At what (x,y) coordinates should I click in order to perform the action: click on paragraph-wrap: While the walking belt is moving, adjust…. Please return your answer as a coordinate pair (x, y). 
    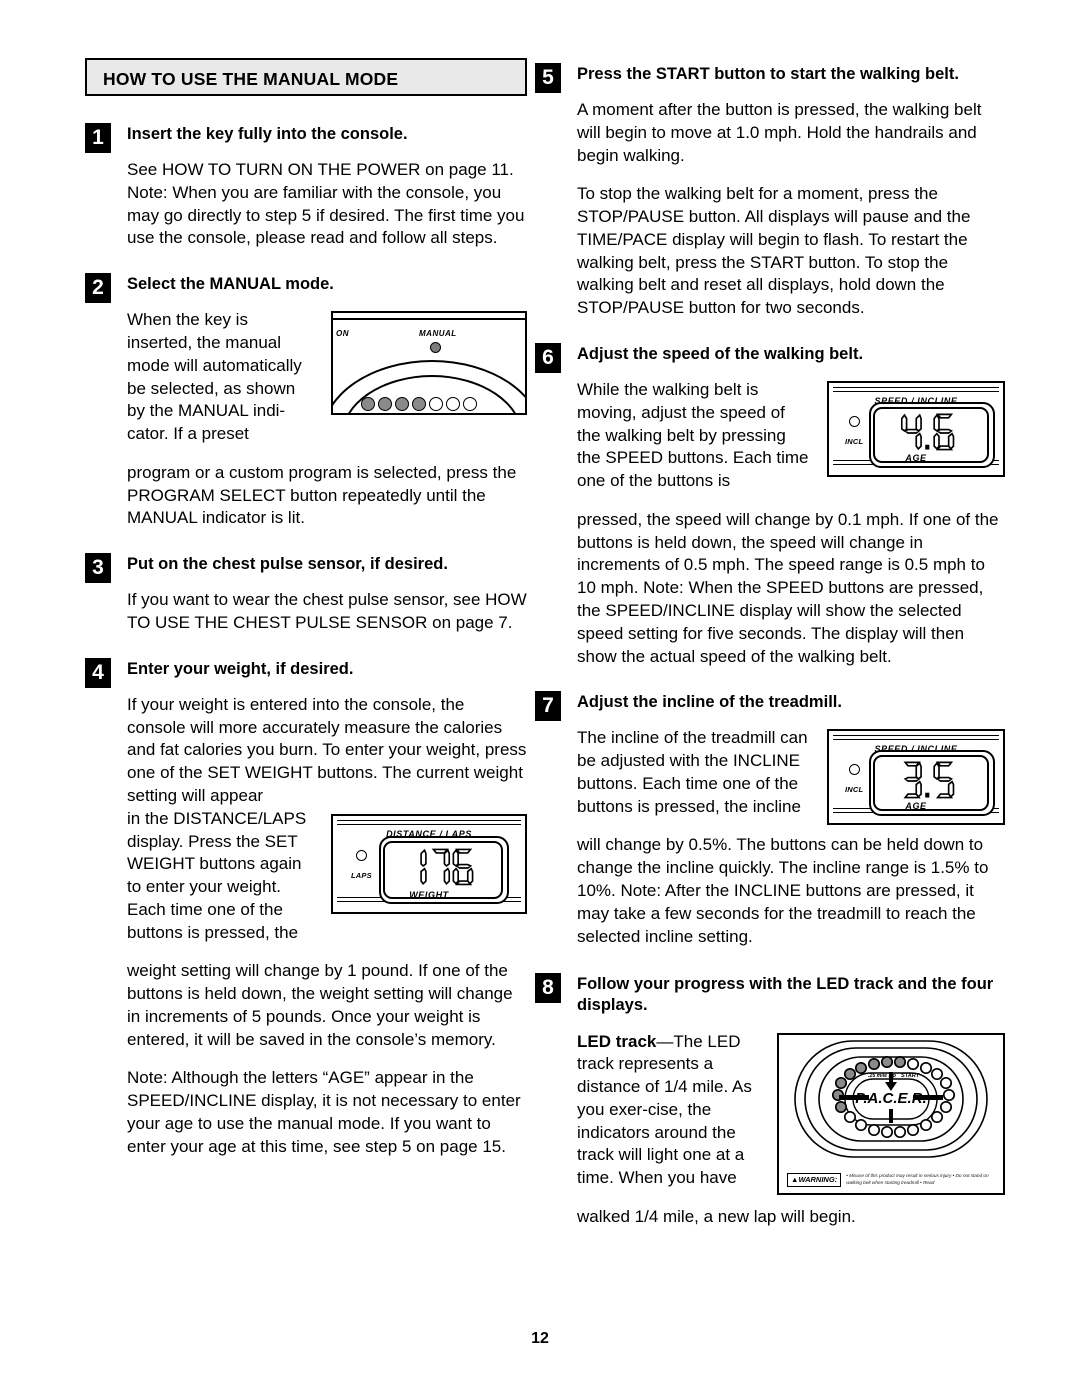
    Looking at the image, I should click on (693, 435).